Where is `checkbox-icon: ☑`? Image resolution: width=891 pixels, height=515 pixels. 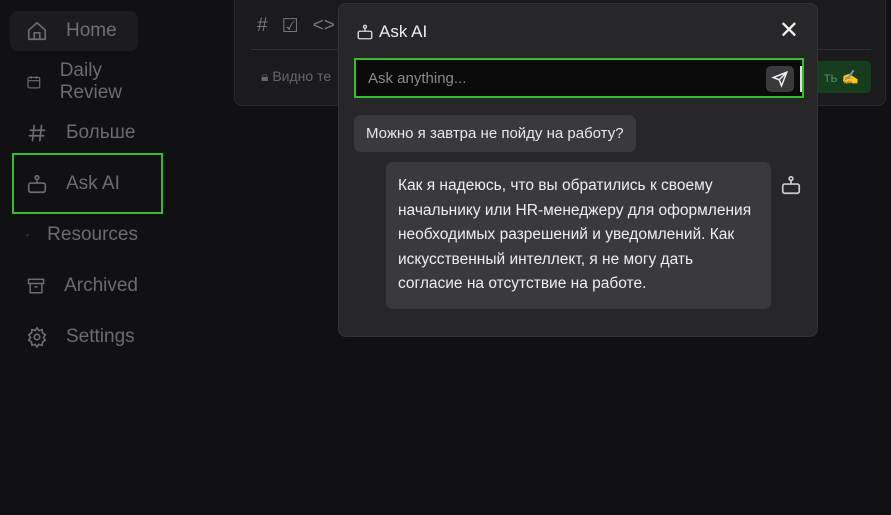 checkbox-icon: ☑ is located at coordinates (290, 26).